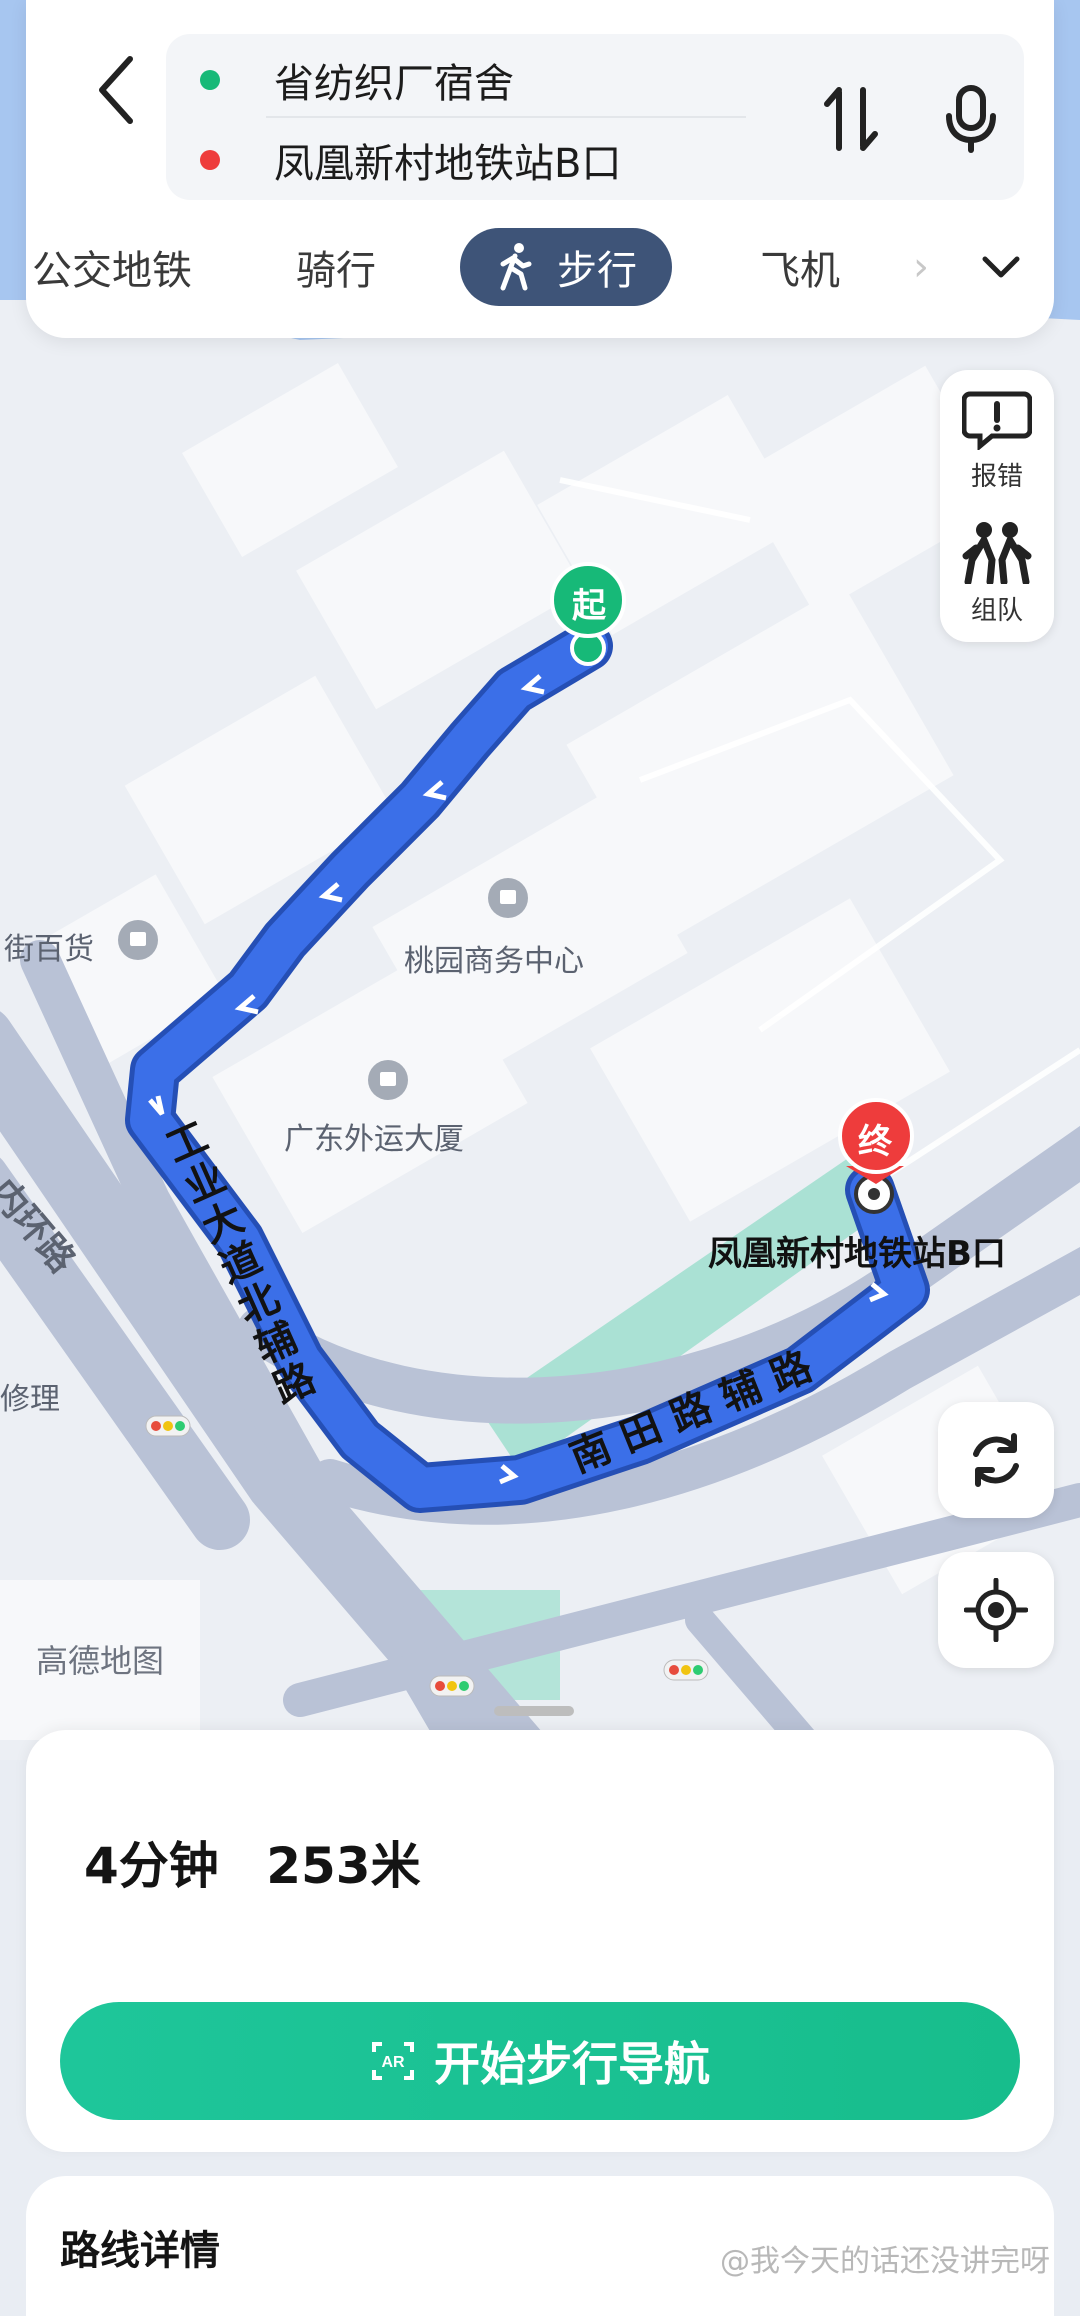 The width and height of the screenshot is (1080, 2316). I want to click on microphone-icon, so click(971, 119).